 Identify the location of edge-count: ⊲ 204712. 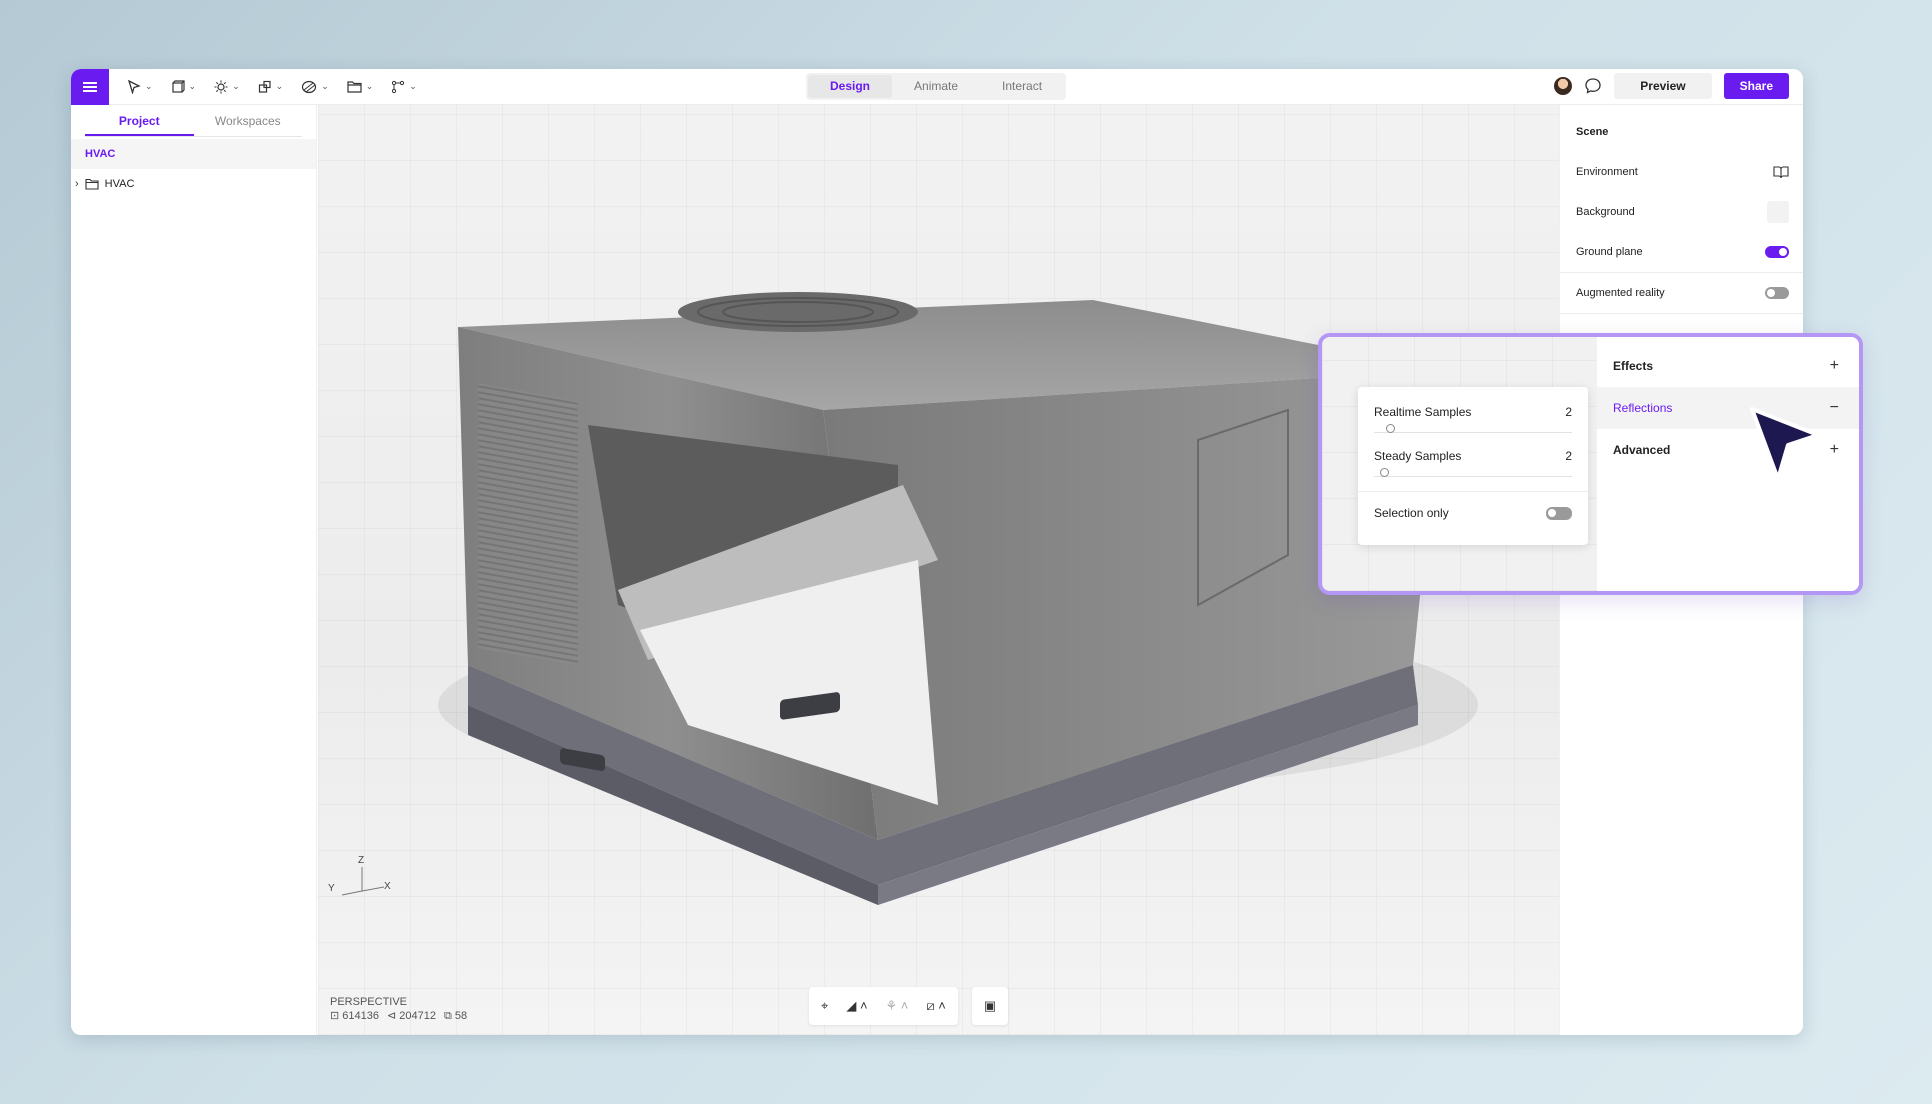
(411, 1016).